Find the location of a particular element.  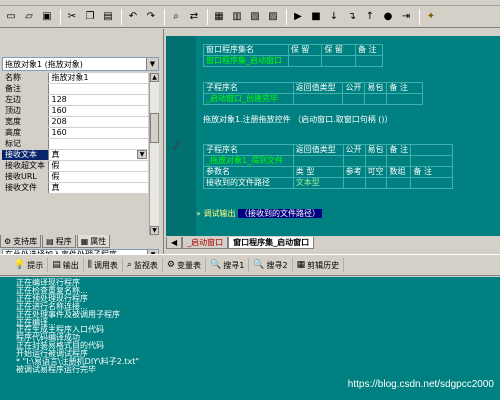

property-row: 顶边 160 is located at coordinates (75, 111).